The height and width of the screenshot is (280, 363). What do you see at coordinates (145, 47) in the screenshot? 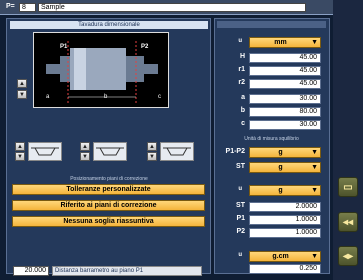
I see `plane-p2-label: P2` at bounding box center [145, 47].